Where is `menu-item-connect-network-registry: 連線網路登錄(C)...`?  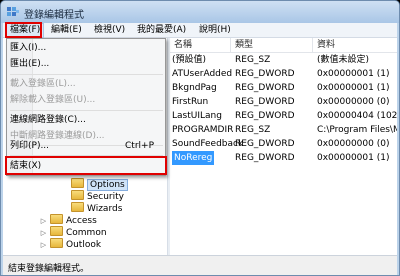 menu-item-connect-network-registry: 連線網路登錄(C)... is located at coordinates (86, 120).